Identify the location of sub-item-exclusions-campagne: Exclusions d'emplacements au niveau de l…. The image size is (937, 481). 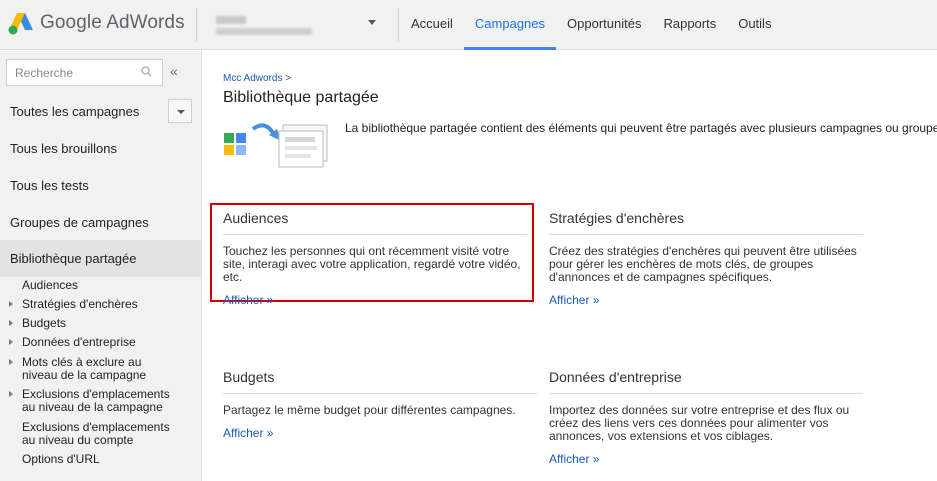
(89, 401).